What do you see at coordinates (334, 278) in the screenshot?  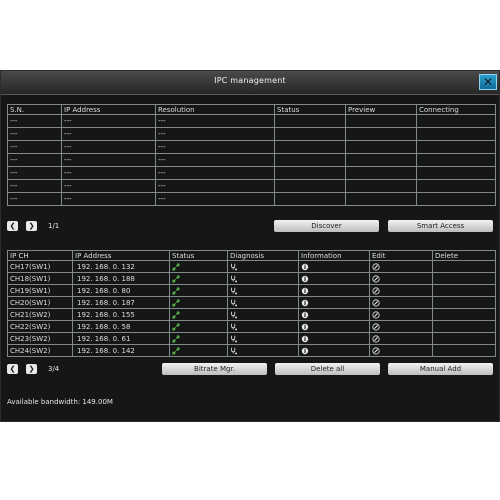 I see `information-cell` at bounding box center [334, 278].